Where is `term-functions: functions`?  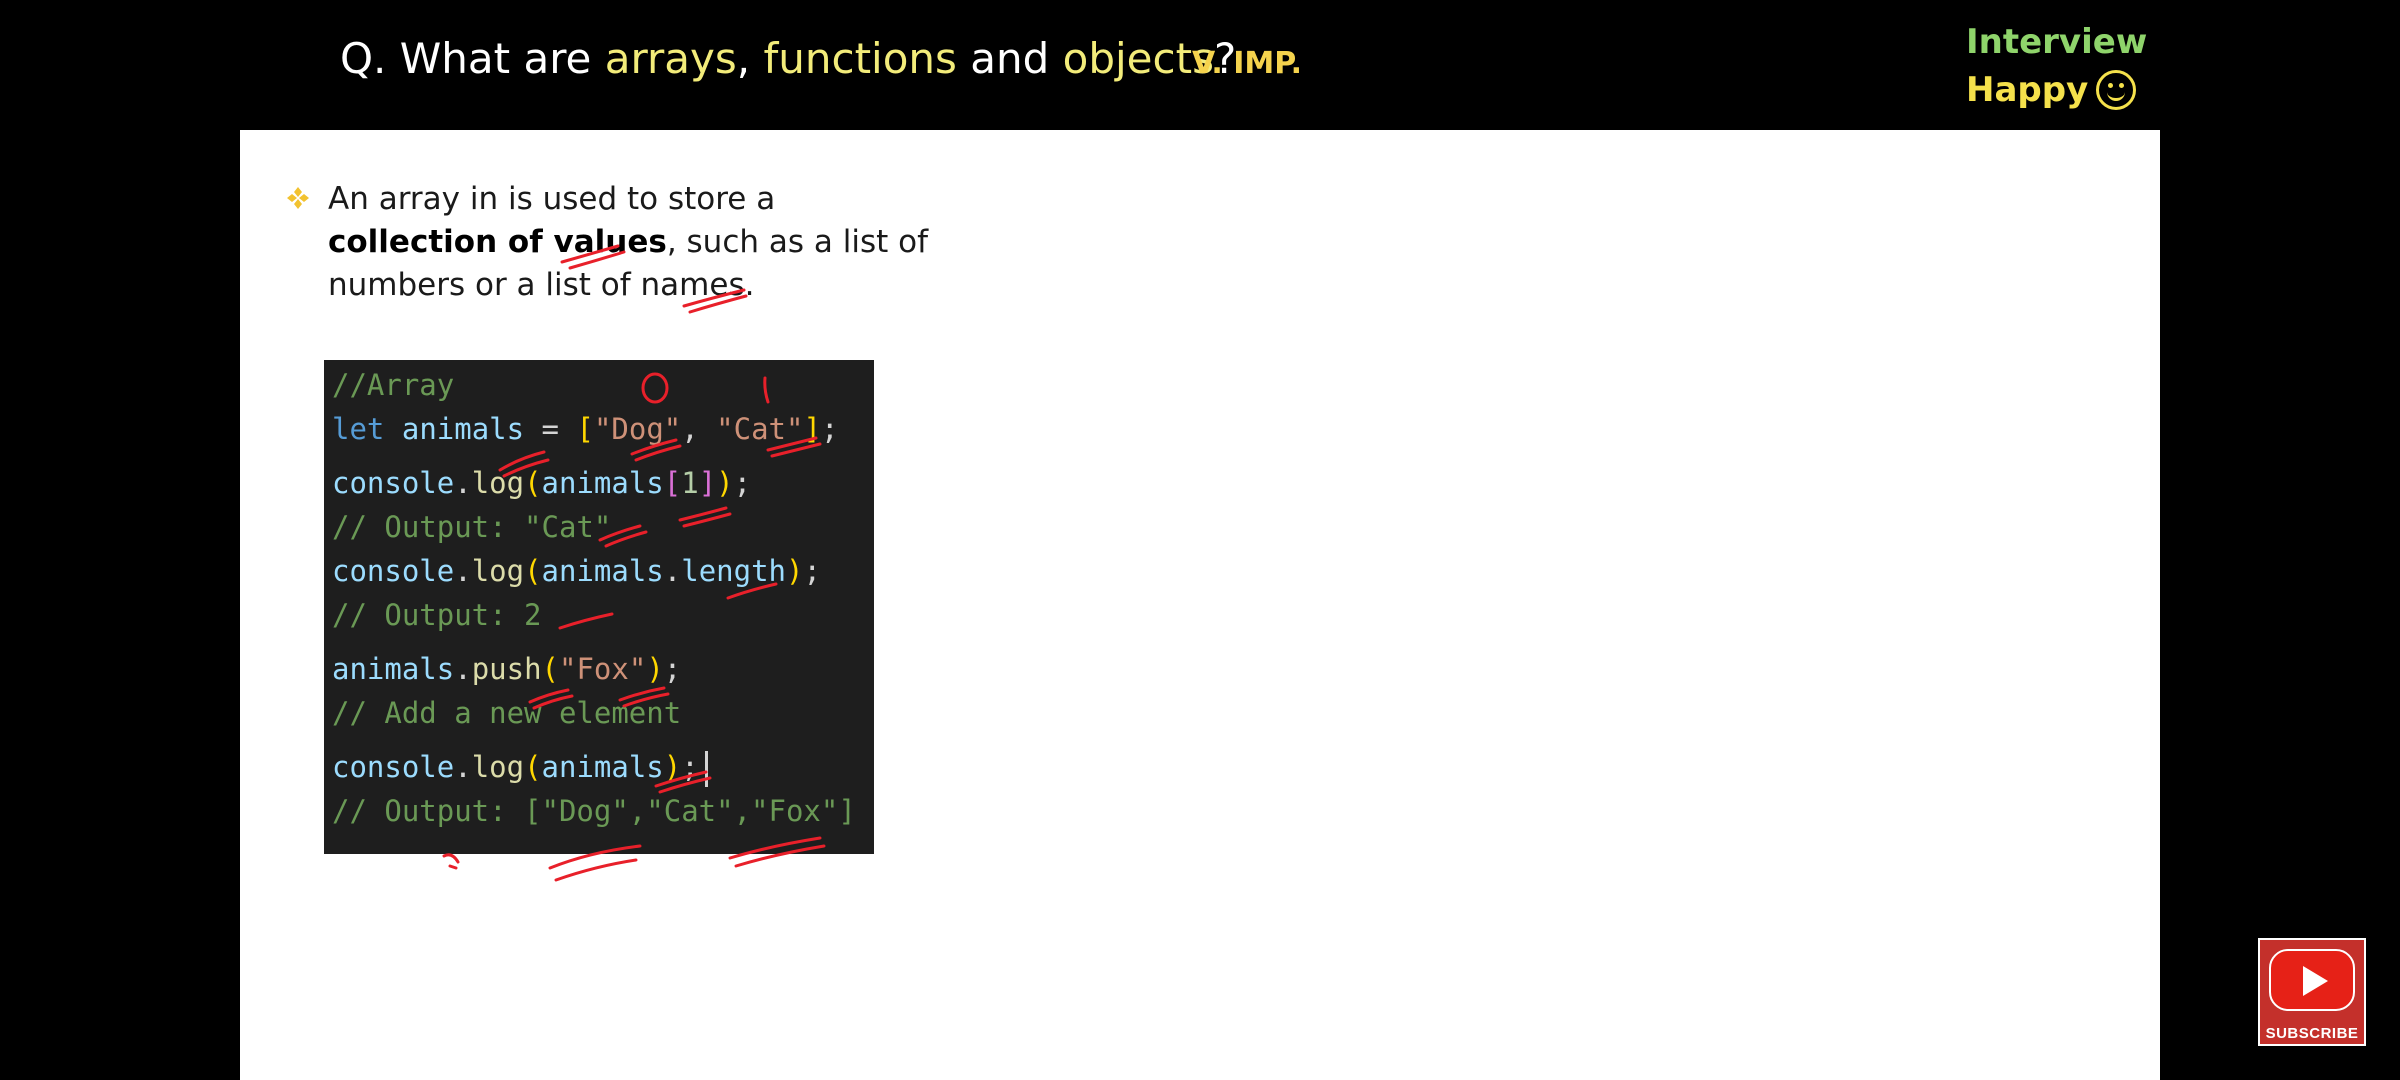
term-functions: functions is located at coordinates (860, 58).